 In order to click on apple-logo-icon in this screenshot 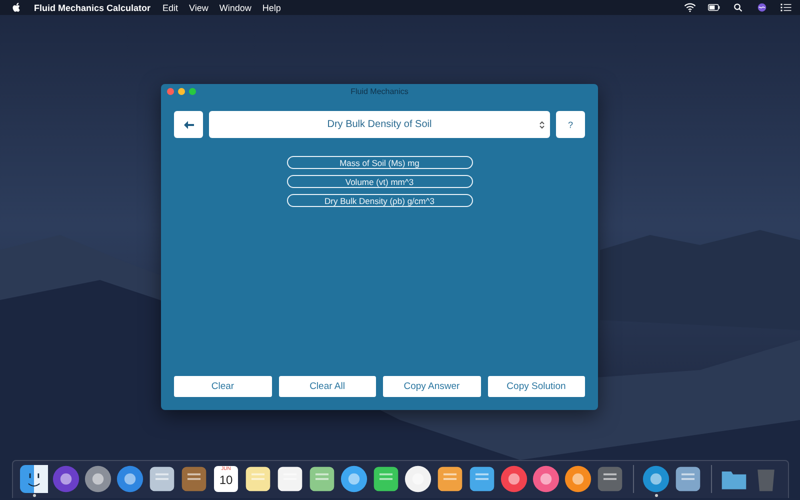, I will do `click(16, 7)`.